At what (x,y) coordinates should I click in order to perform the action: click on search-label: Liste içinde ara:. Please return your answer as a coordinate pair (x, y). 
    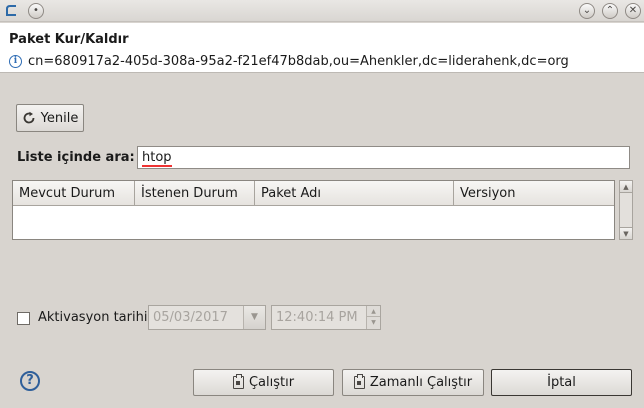
    Looking at the image, I should click on (76, 157).